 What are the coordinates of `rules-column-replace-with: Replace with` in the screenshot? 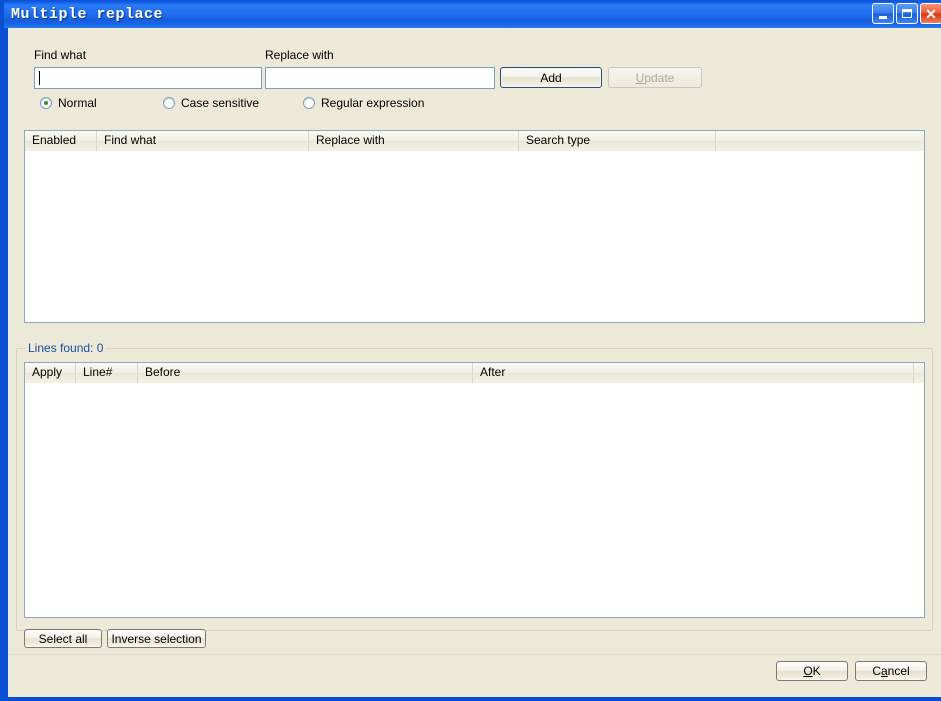 It's located at (414, 141).